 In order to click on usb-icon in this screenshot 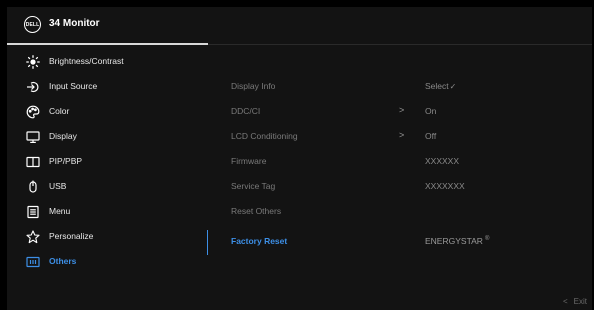, I will do `click(33, 187)`.